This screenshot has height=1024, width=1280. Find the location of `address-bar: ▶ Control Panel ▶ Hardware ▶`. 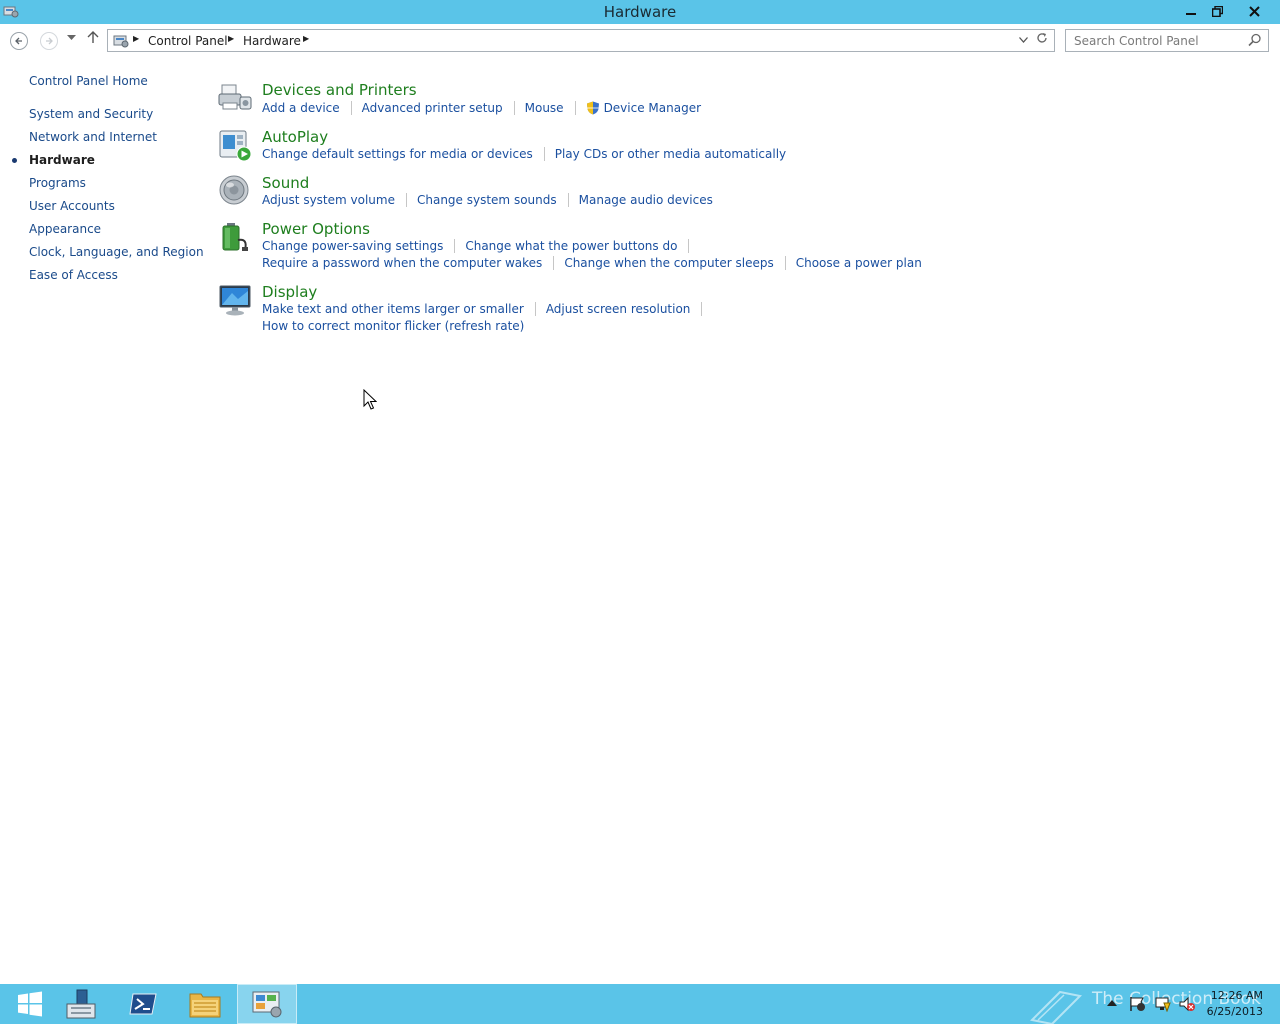

address-bar: ▶ Control Panel ▶ Hardware ▶ is located at coordinates (581, 40).